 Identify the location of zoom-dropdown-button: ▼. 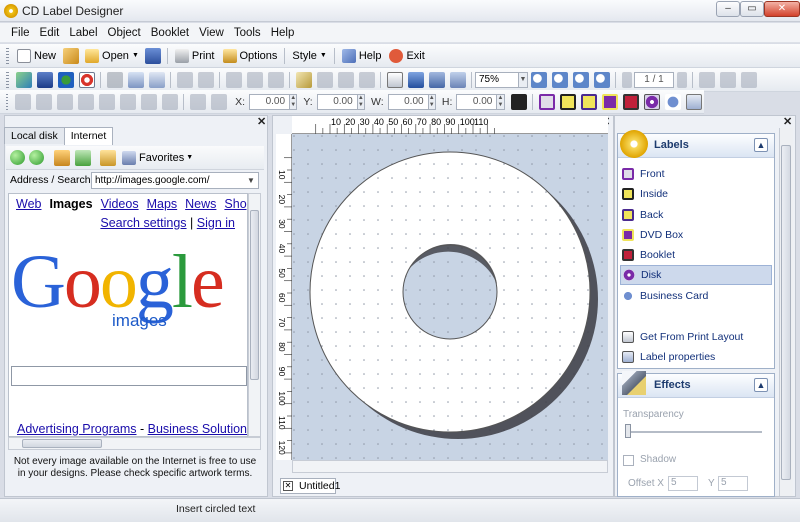
(523, 79).